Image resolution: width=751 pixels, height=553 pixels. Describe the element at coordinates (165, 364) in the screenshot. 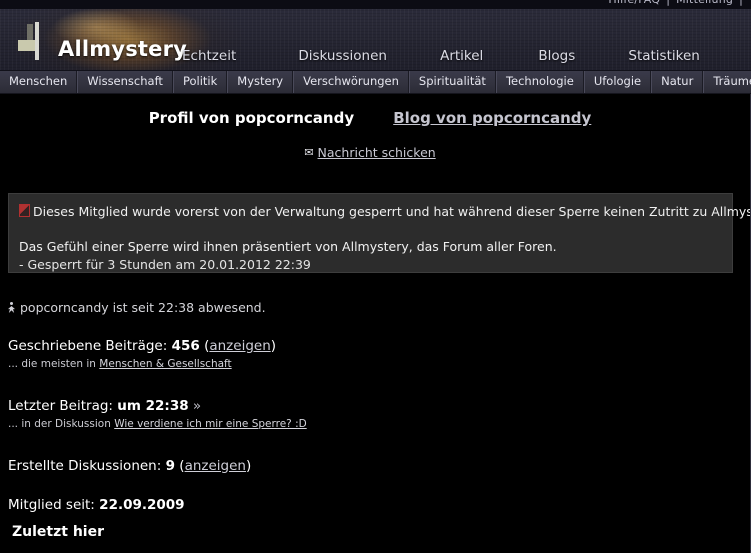

I see `stat-posts-category-link: Menschen & Gesellschaft` at that location.